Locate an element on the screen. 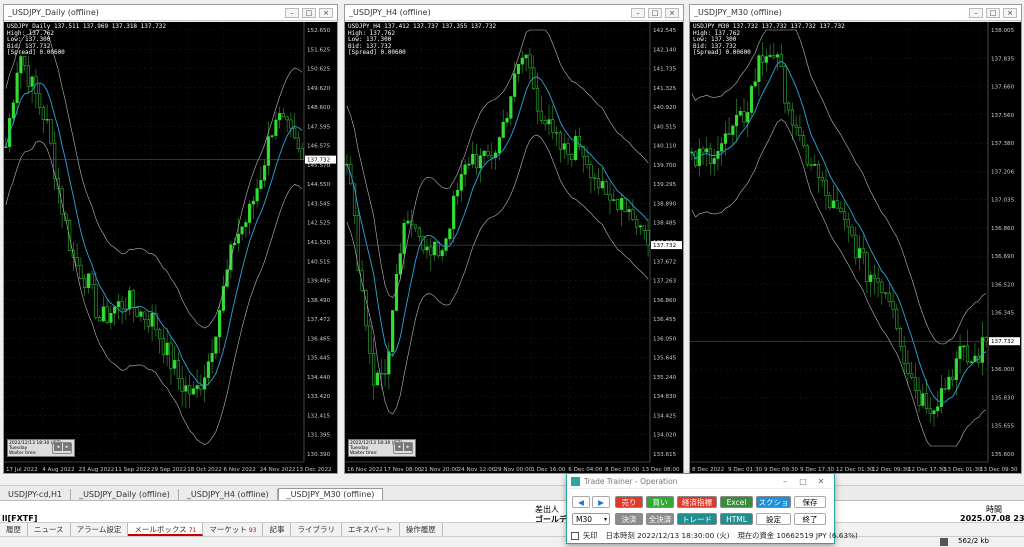 The image size is (1024, 547). settle-all-button: 全決済 is located at coordinates (660, 519).